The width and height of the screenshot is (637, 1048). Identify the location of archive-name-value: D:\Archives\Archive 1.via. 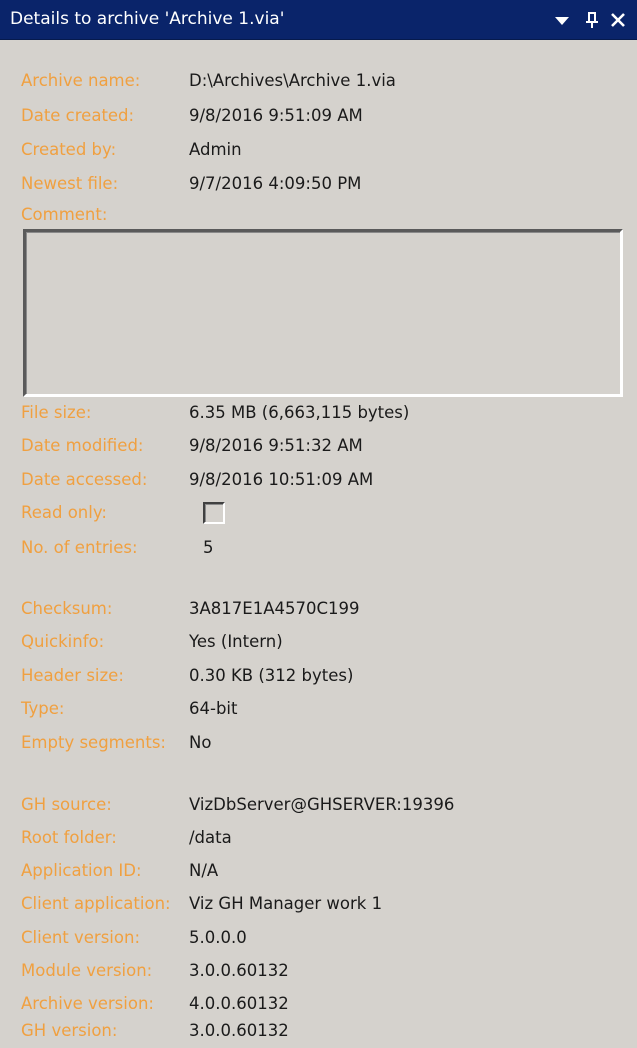
(292, 80).